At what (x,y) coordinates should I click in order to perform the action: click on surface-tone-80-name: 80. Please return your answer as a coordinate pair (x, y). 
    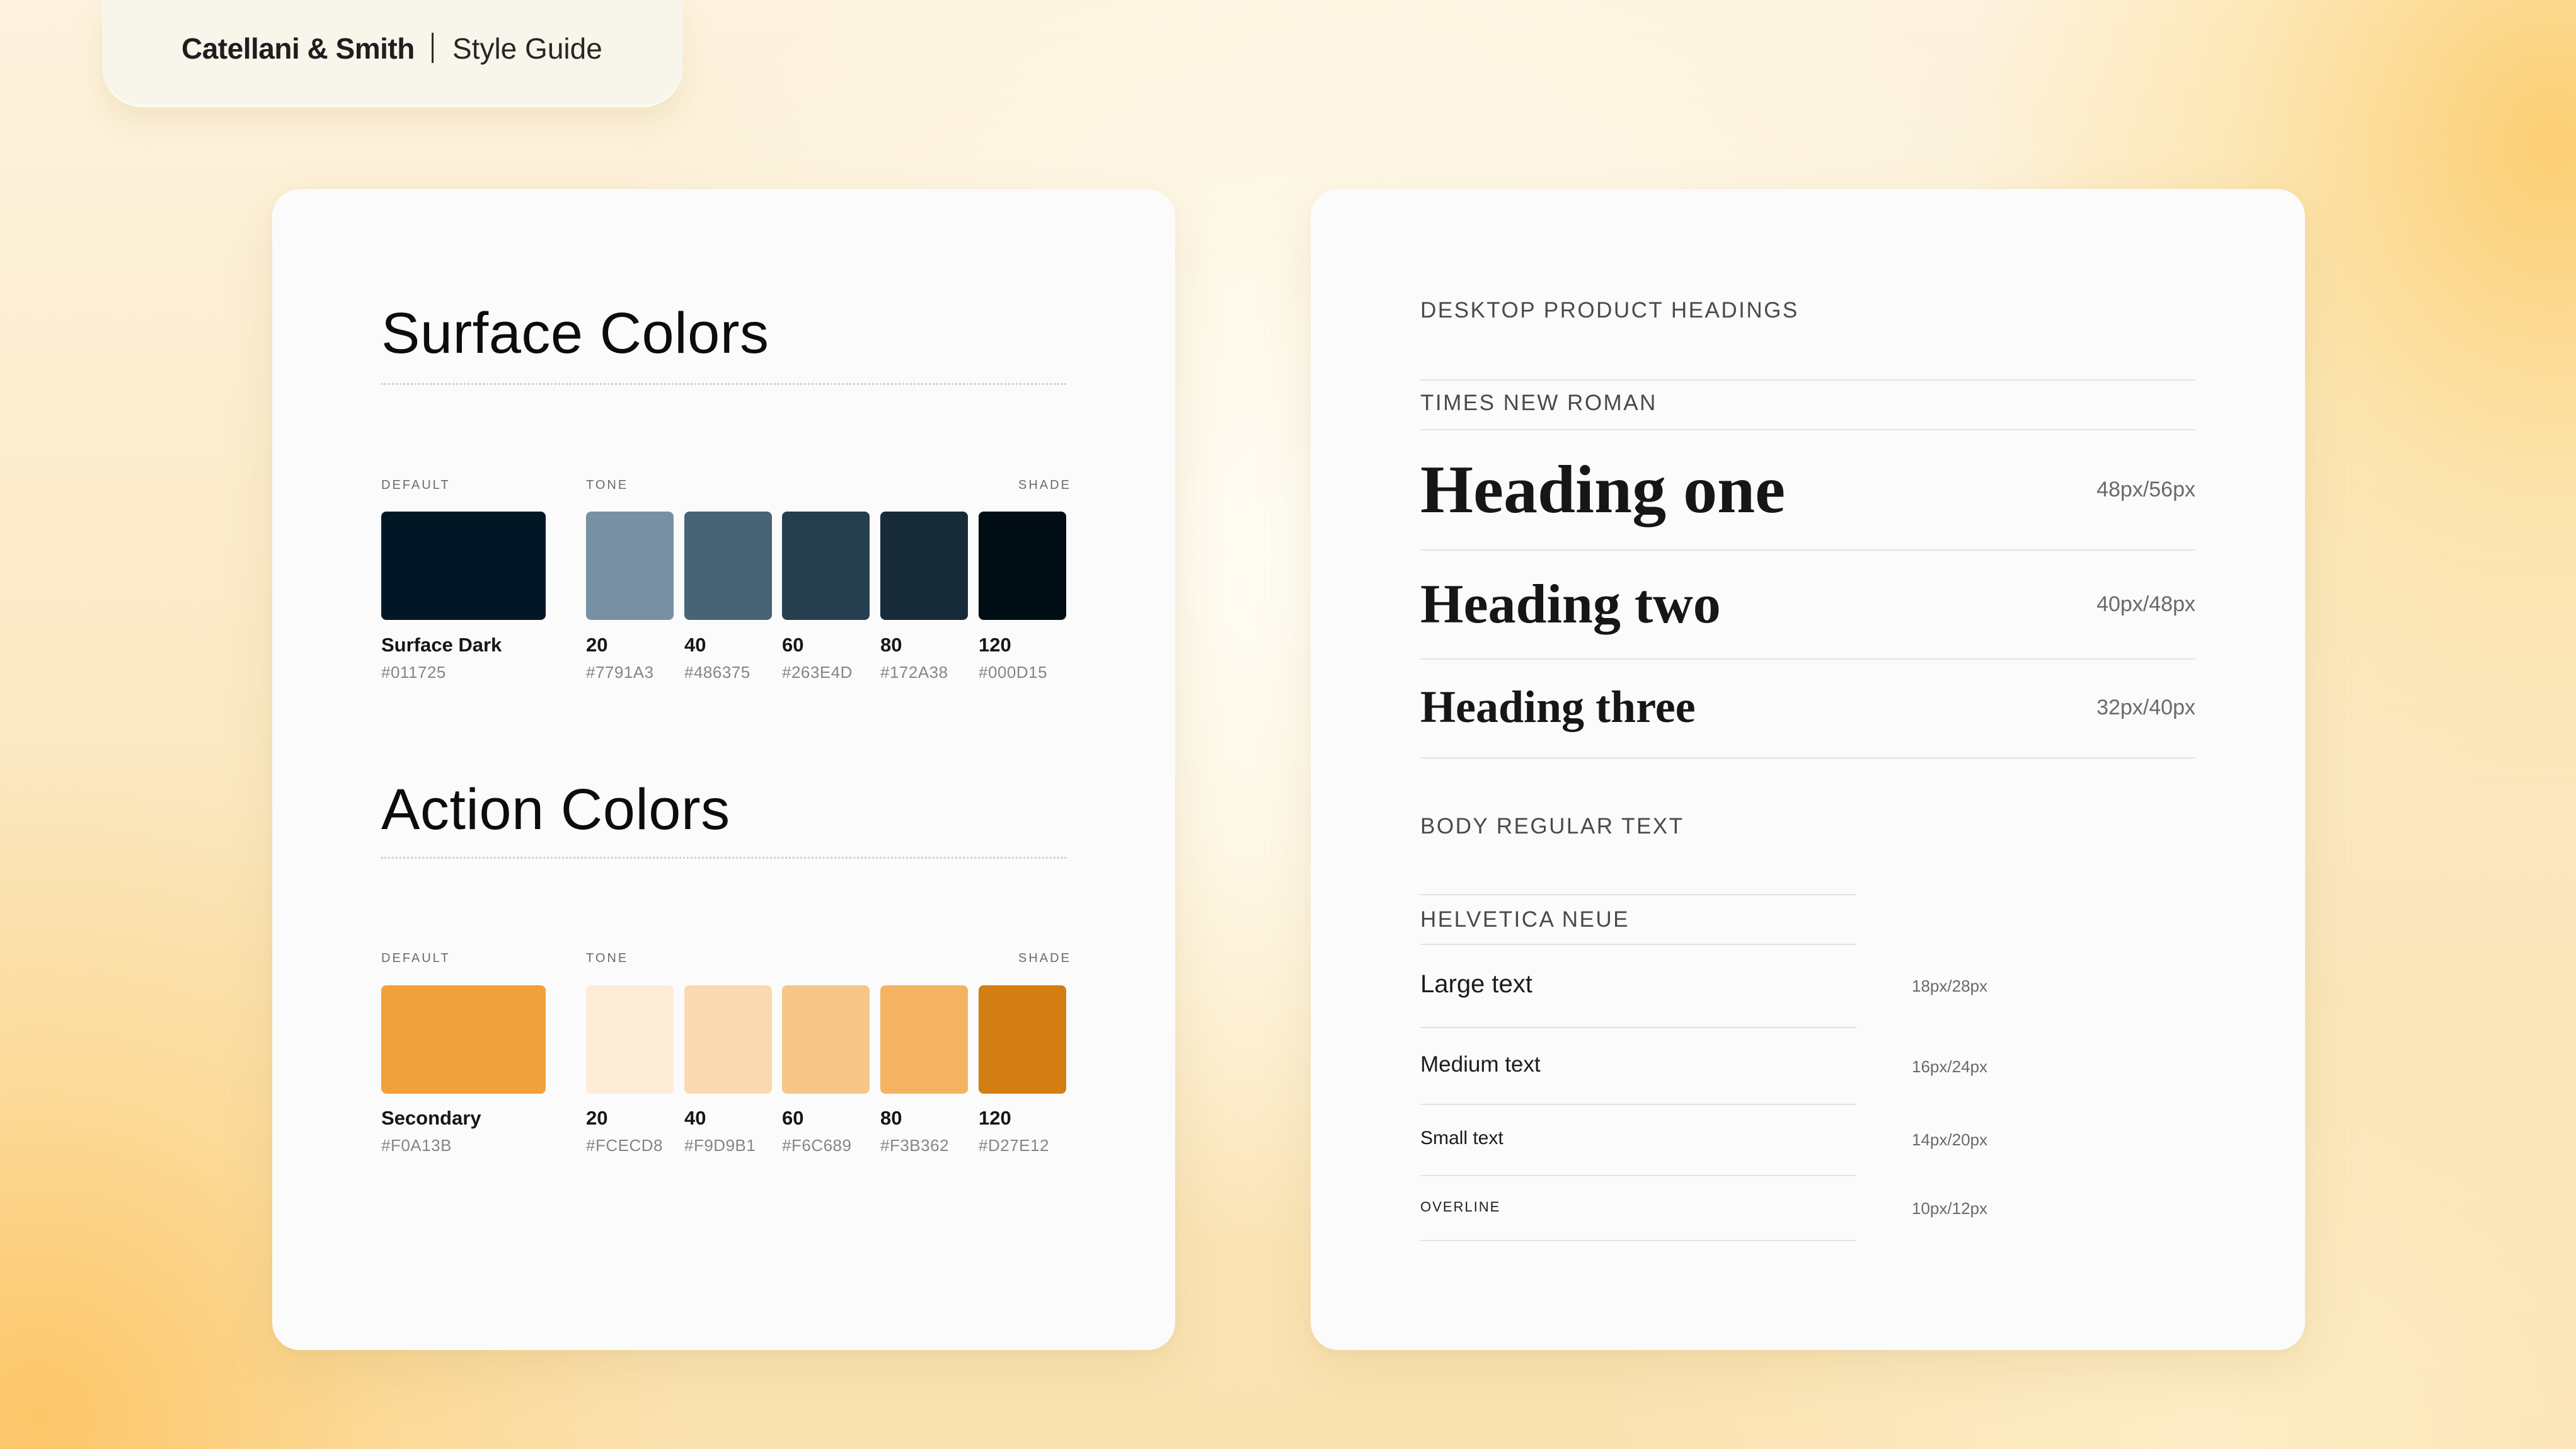
    Looking at the image, I should click on (891, 645).